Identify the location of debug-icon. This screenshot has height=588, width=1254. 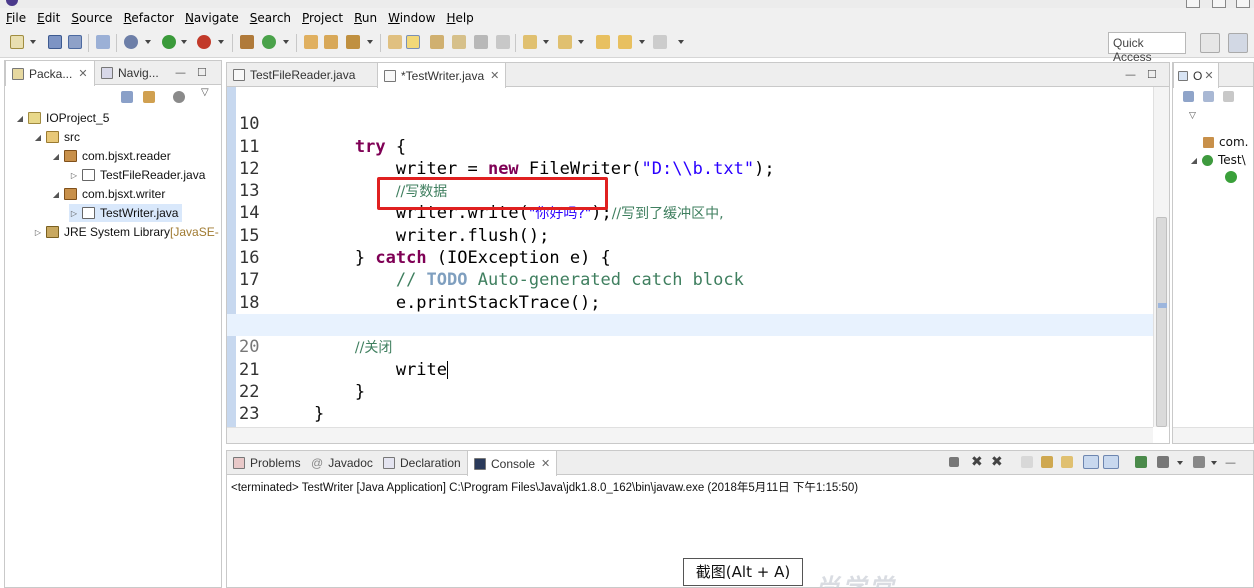
(131, 42).